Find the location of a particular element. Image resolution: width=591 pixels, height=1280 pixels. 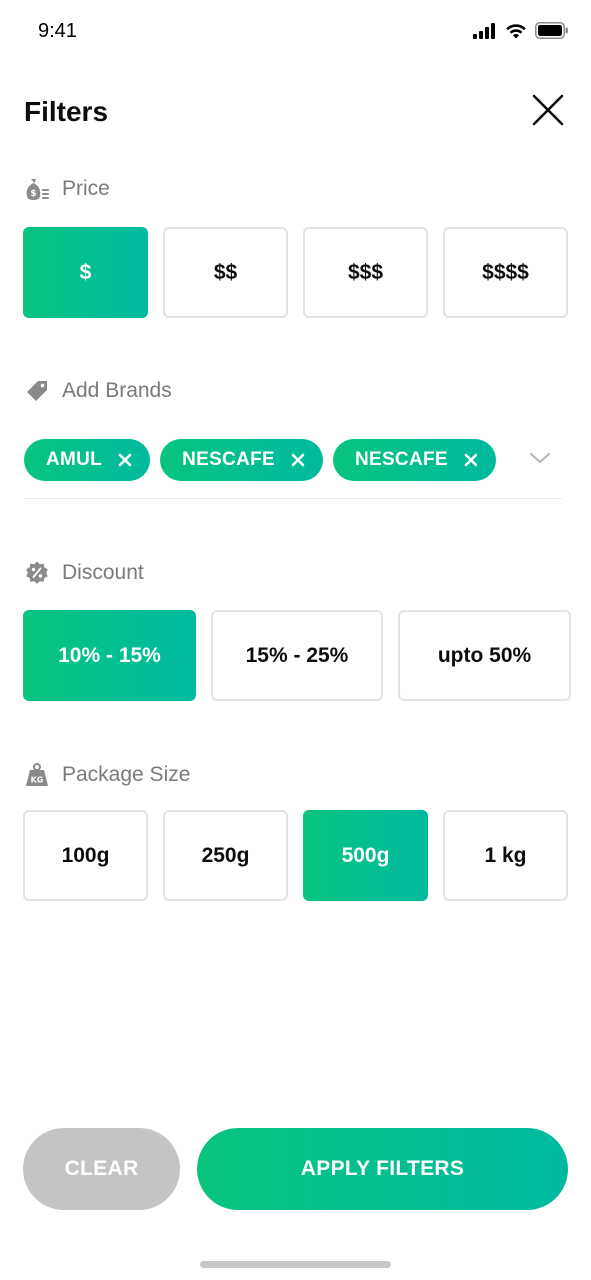

close-button is located at coordinates (548, 112).